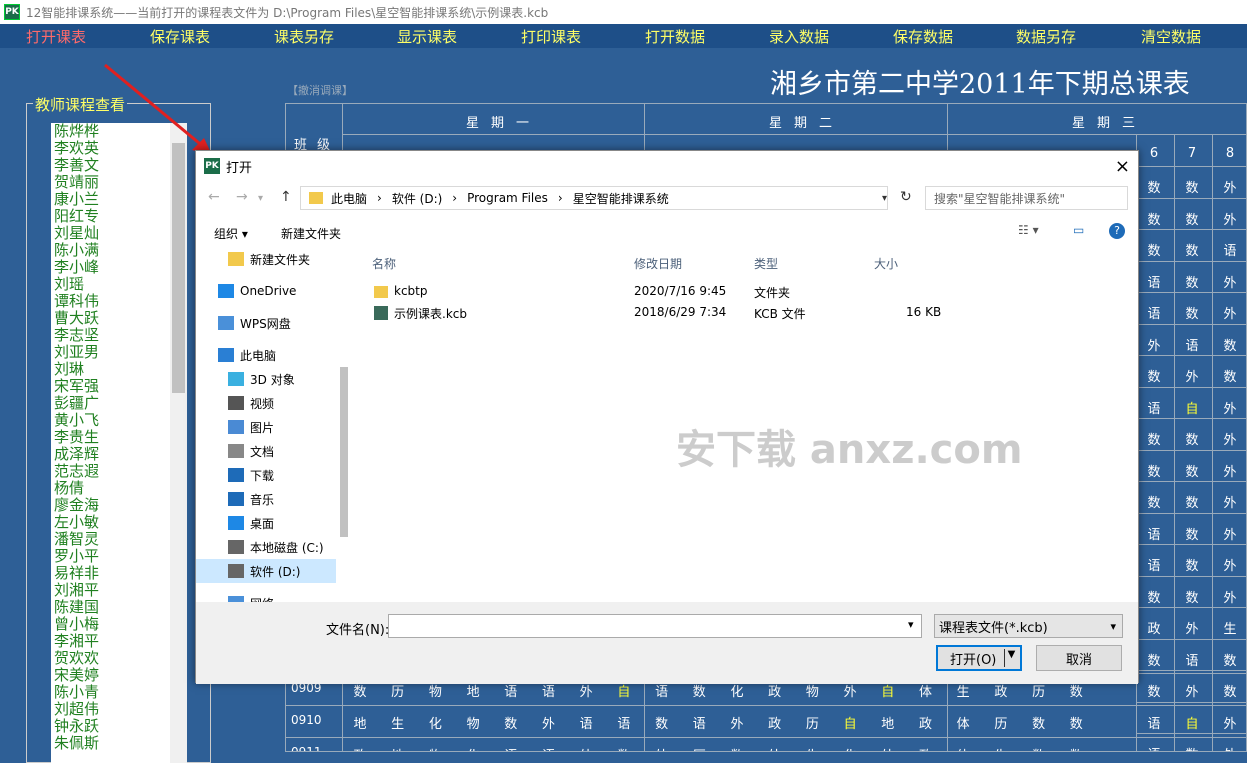 Image resolution: width=1247 pixels, height=763 pixels. Describe the element at coordinates (1117, 231) in the screenshot. I see `help-icon: ?` at that location.